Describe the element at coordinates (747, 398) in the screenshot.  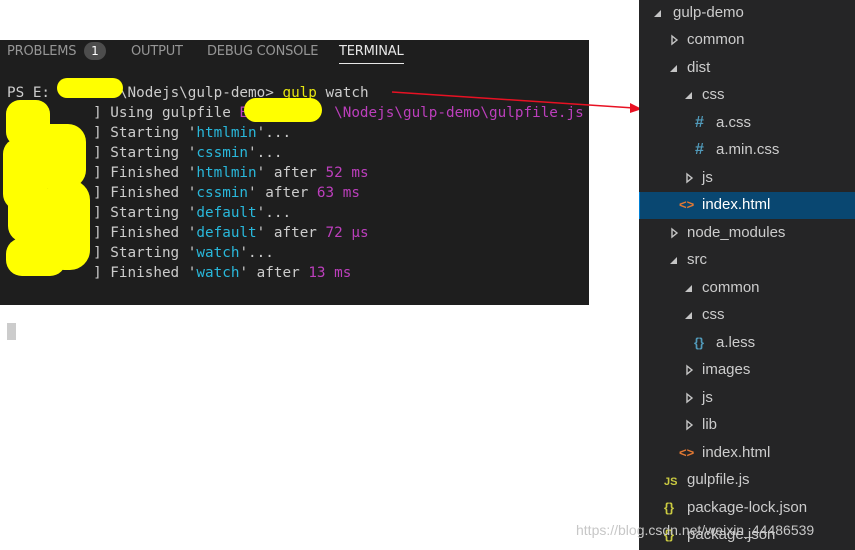
I see `tree-folder-src-js: js` at that location.